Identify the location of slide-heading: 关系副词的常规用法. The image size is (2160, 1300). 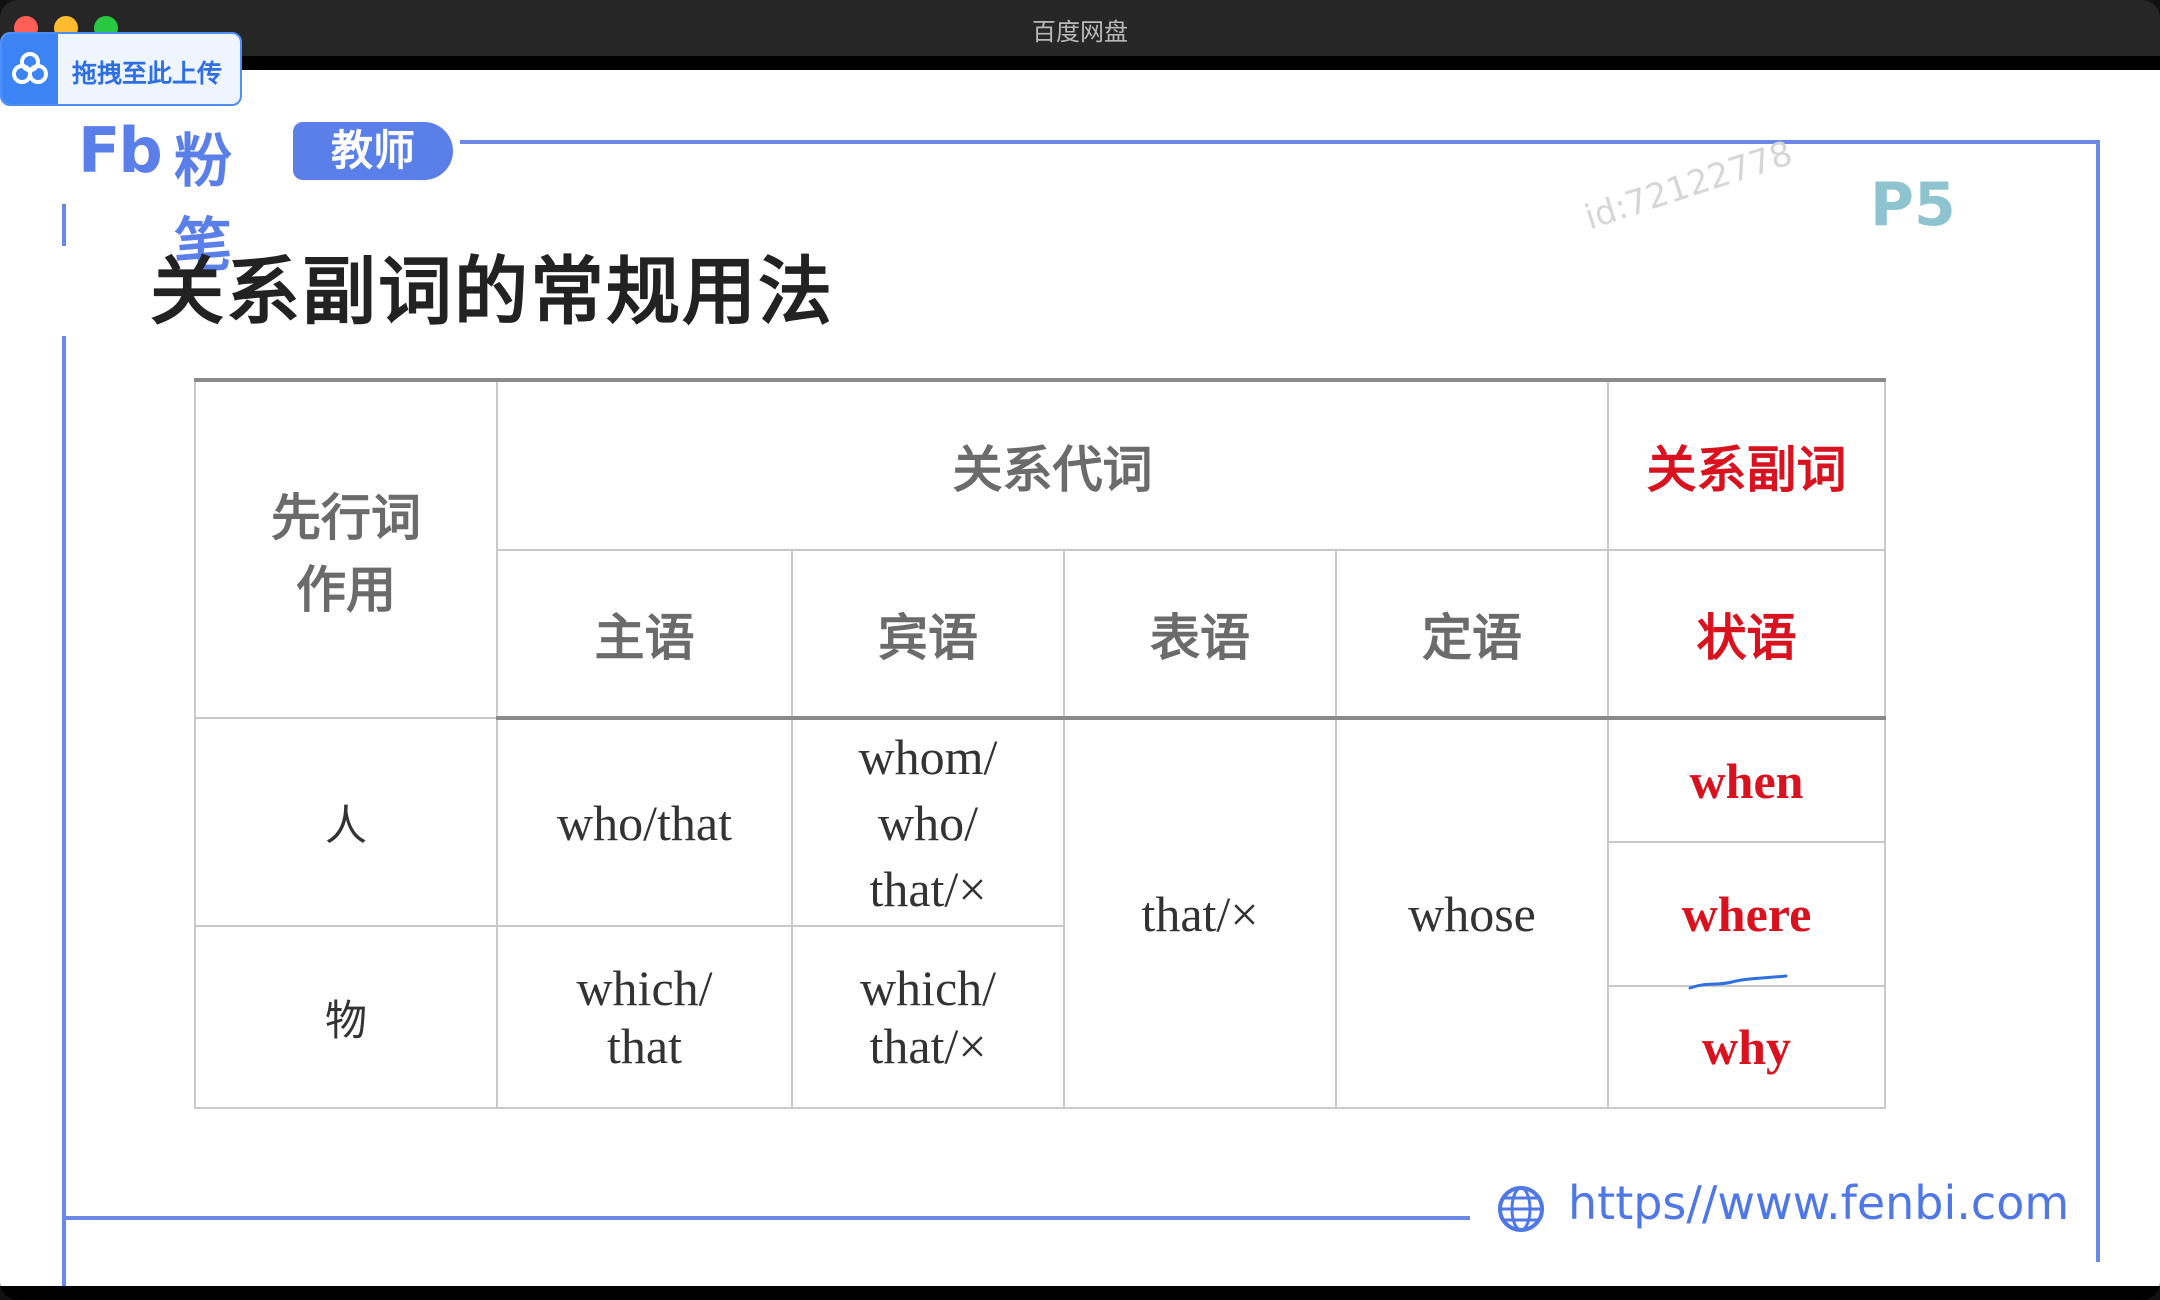
(492, 292).